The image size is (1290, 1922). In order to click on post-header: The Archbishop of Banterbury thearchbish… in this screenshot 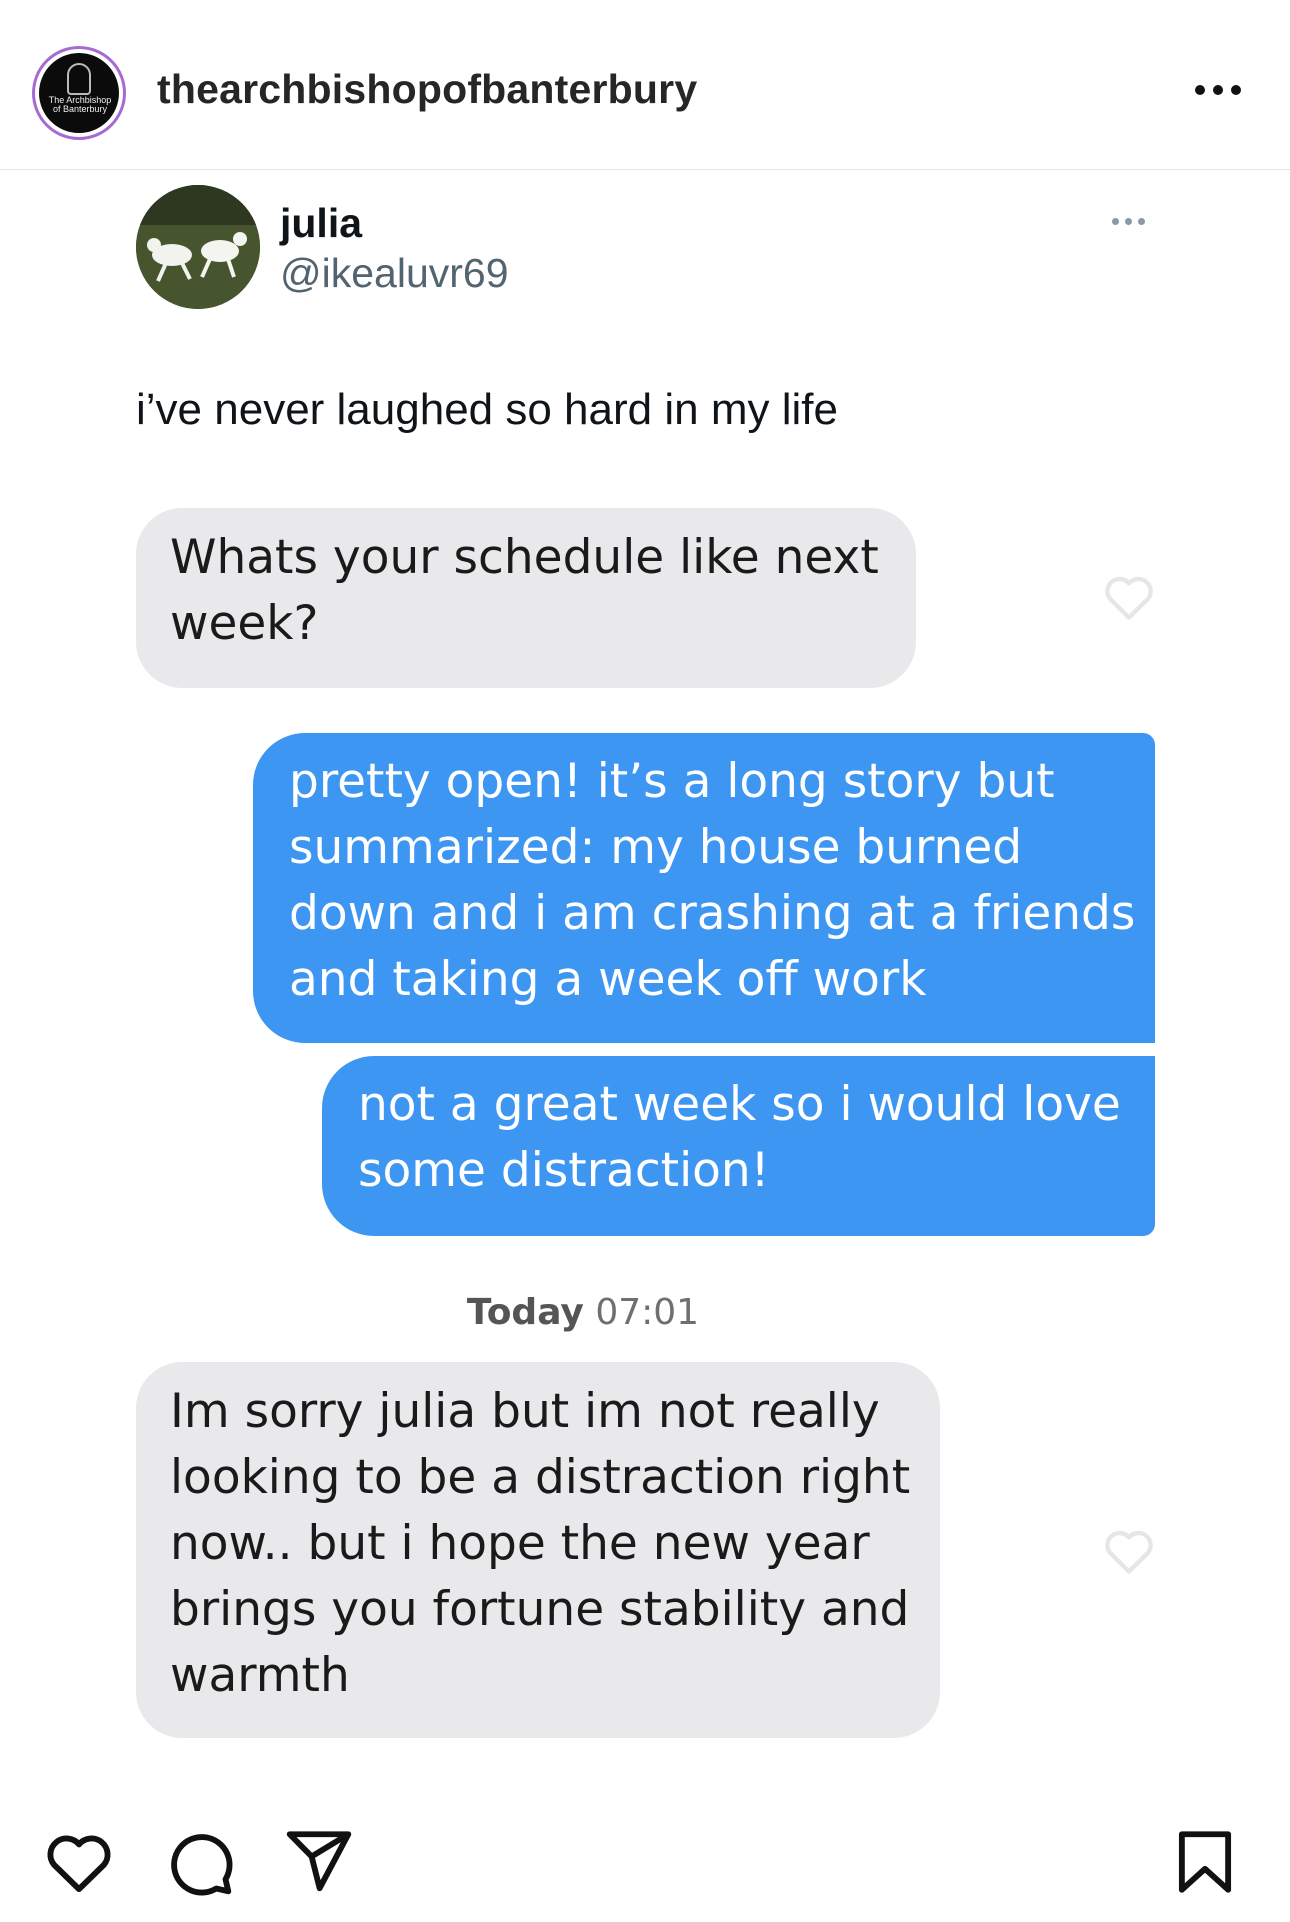, I will do `click(645, 85)`.